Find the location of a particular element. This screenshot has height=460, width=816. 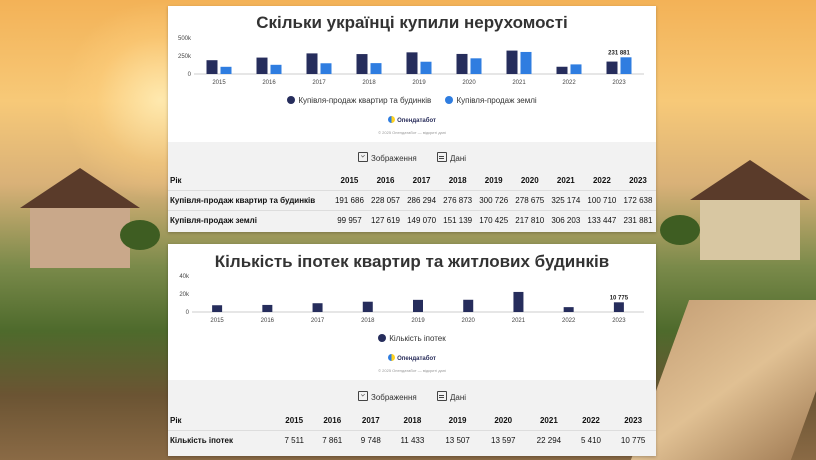

row-label: Купівля-продаж землі is located at coordinates (213, 220).